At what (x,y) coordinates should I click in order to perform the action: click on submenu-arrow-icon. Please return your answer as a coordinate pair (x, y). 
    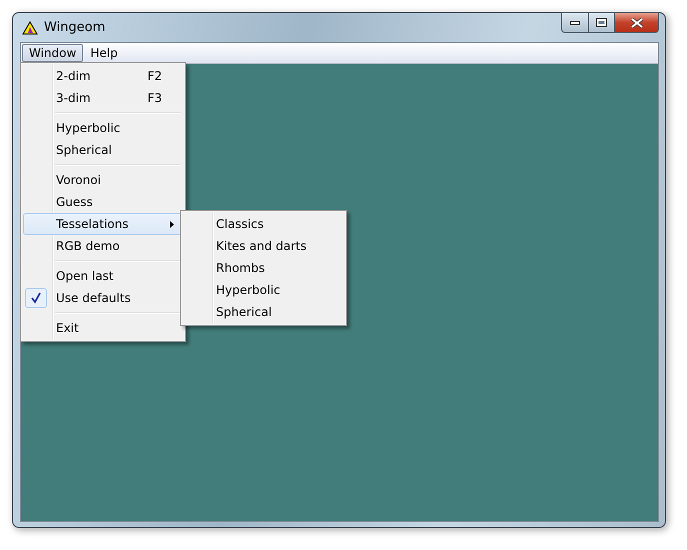
    Looking at the image, I should click on (172, 224).